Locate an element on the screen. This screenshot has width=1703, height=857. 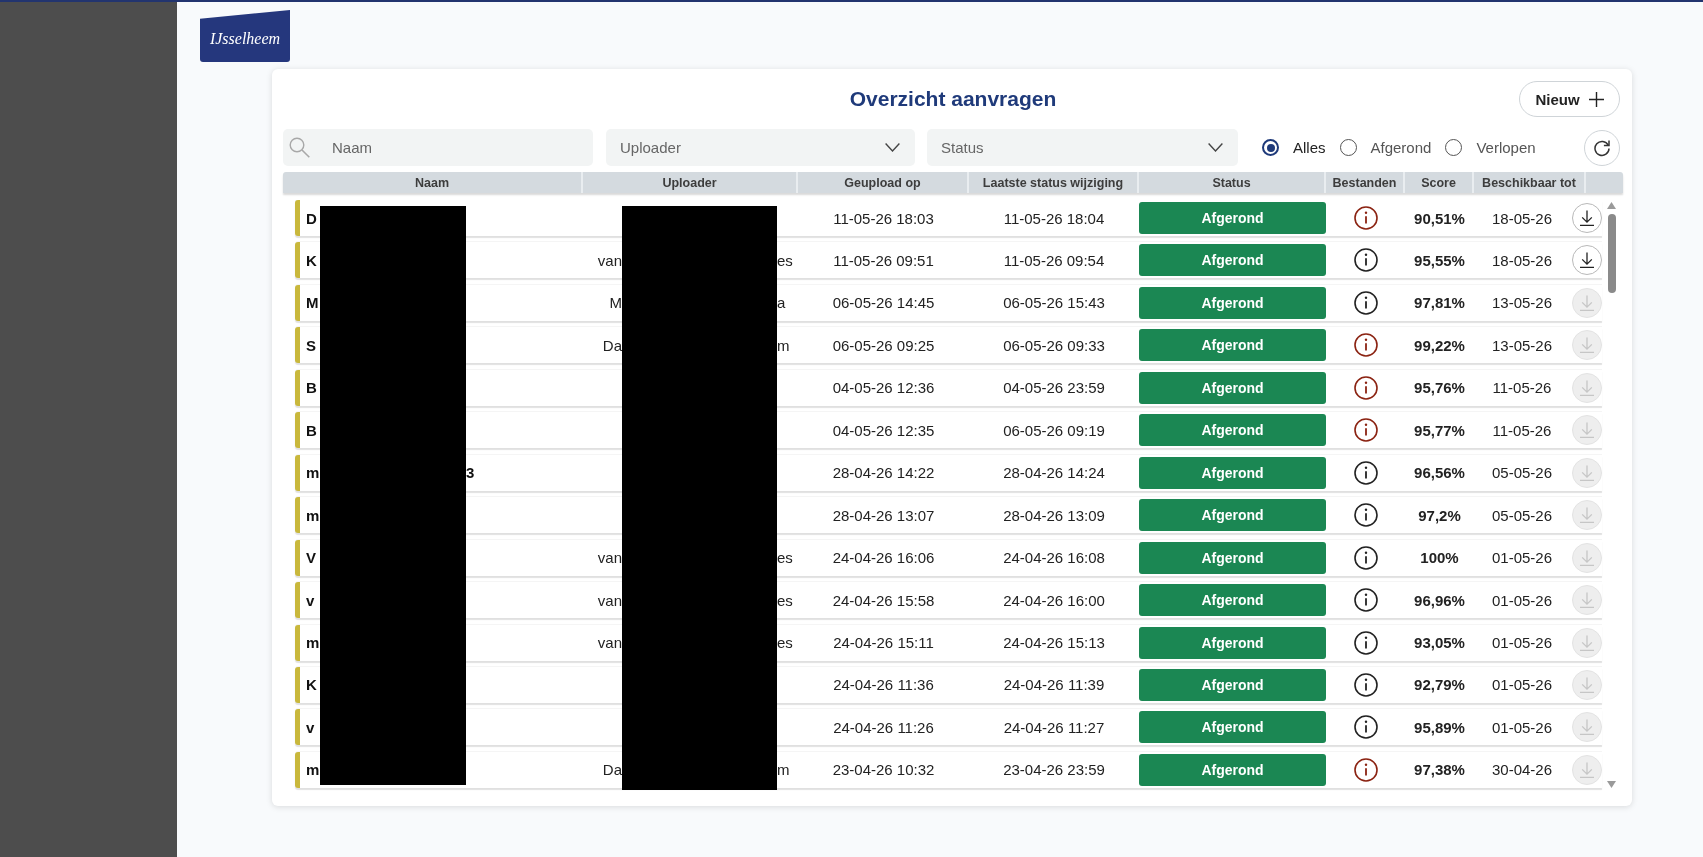
column-header: Score is located at coordinates (1439, 182).